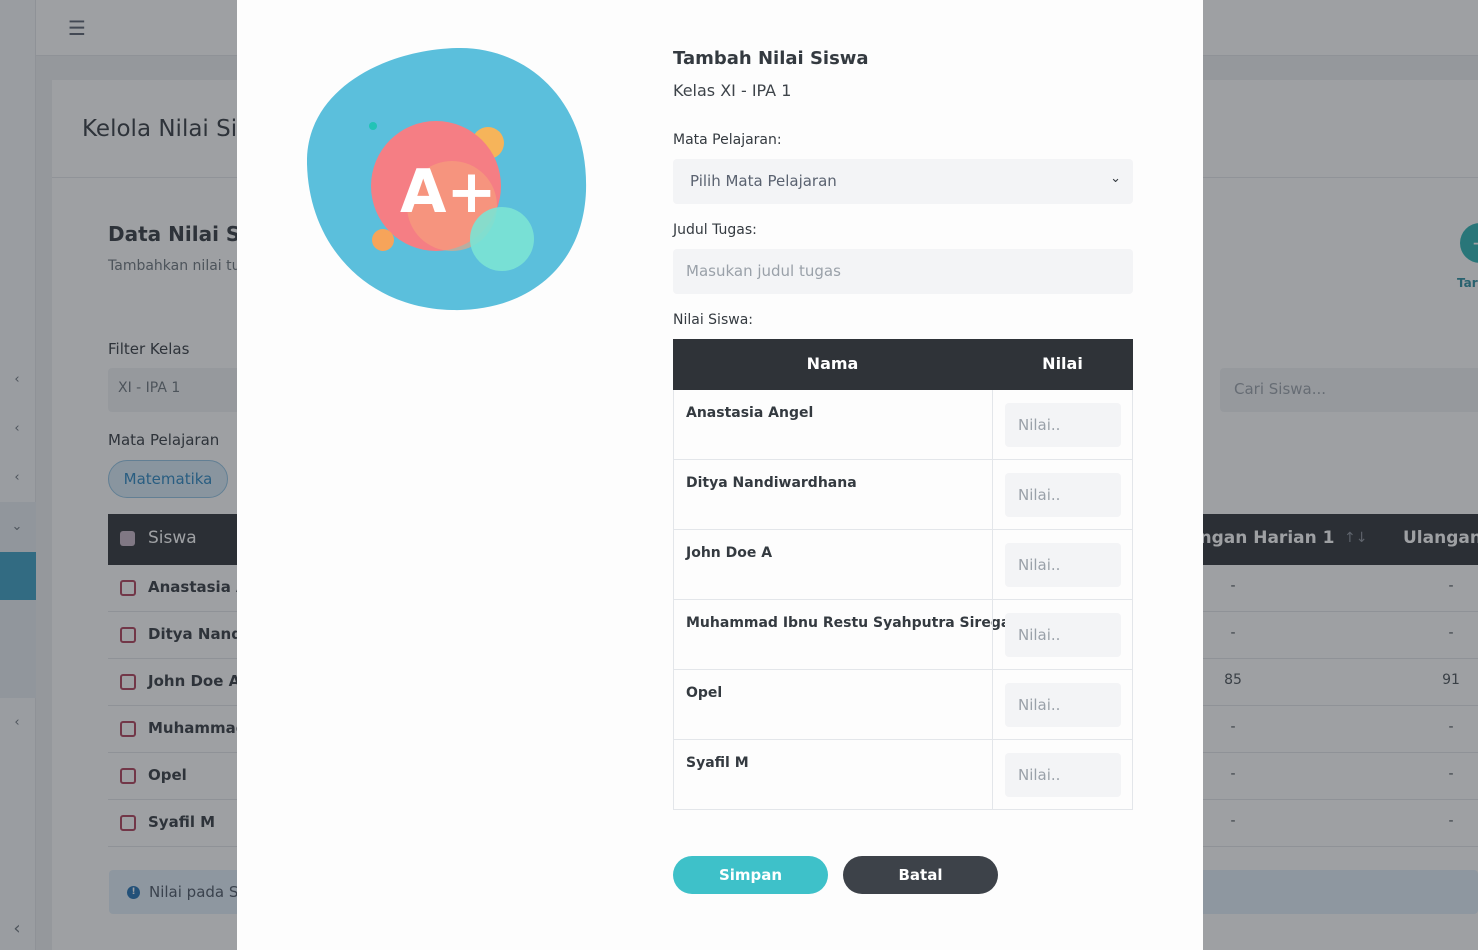  I want to click on illustration-small-orange-dot, so click(383, 240).